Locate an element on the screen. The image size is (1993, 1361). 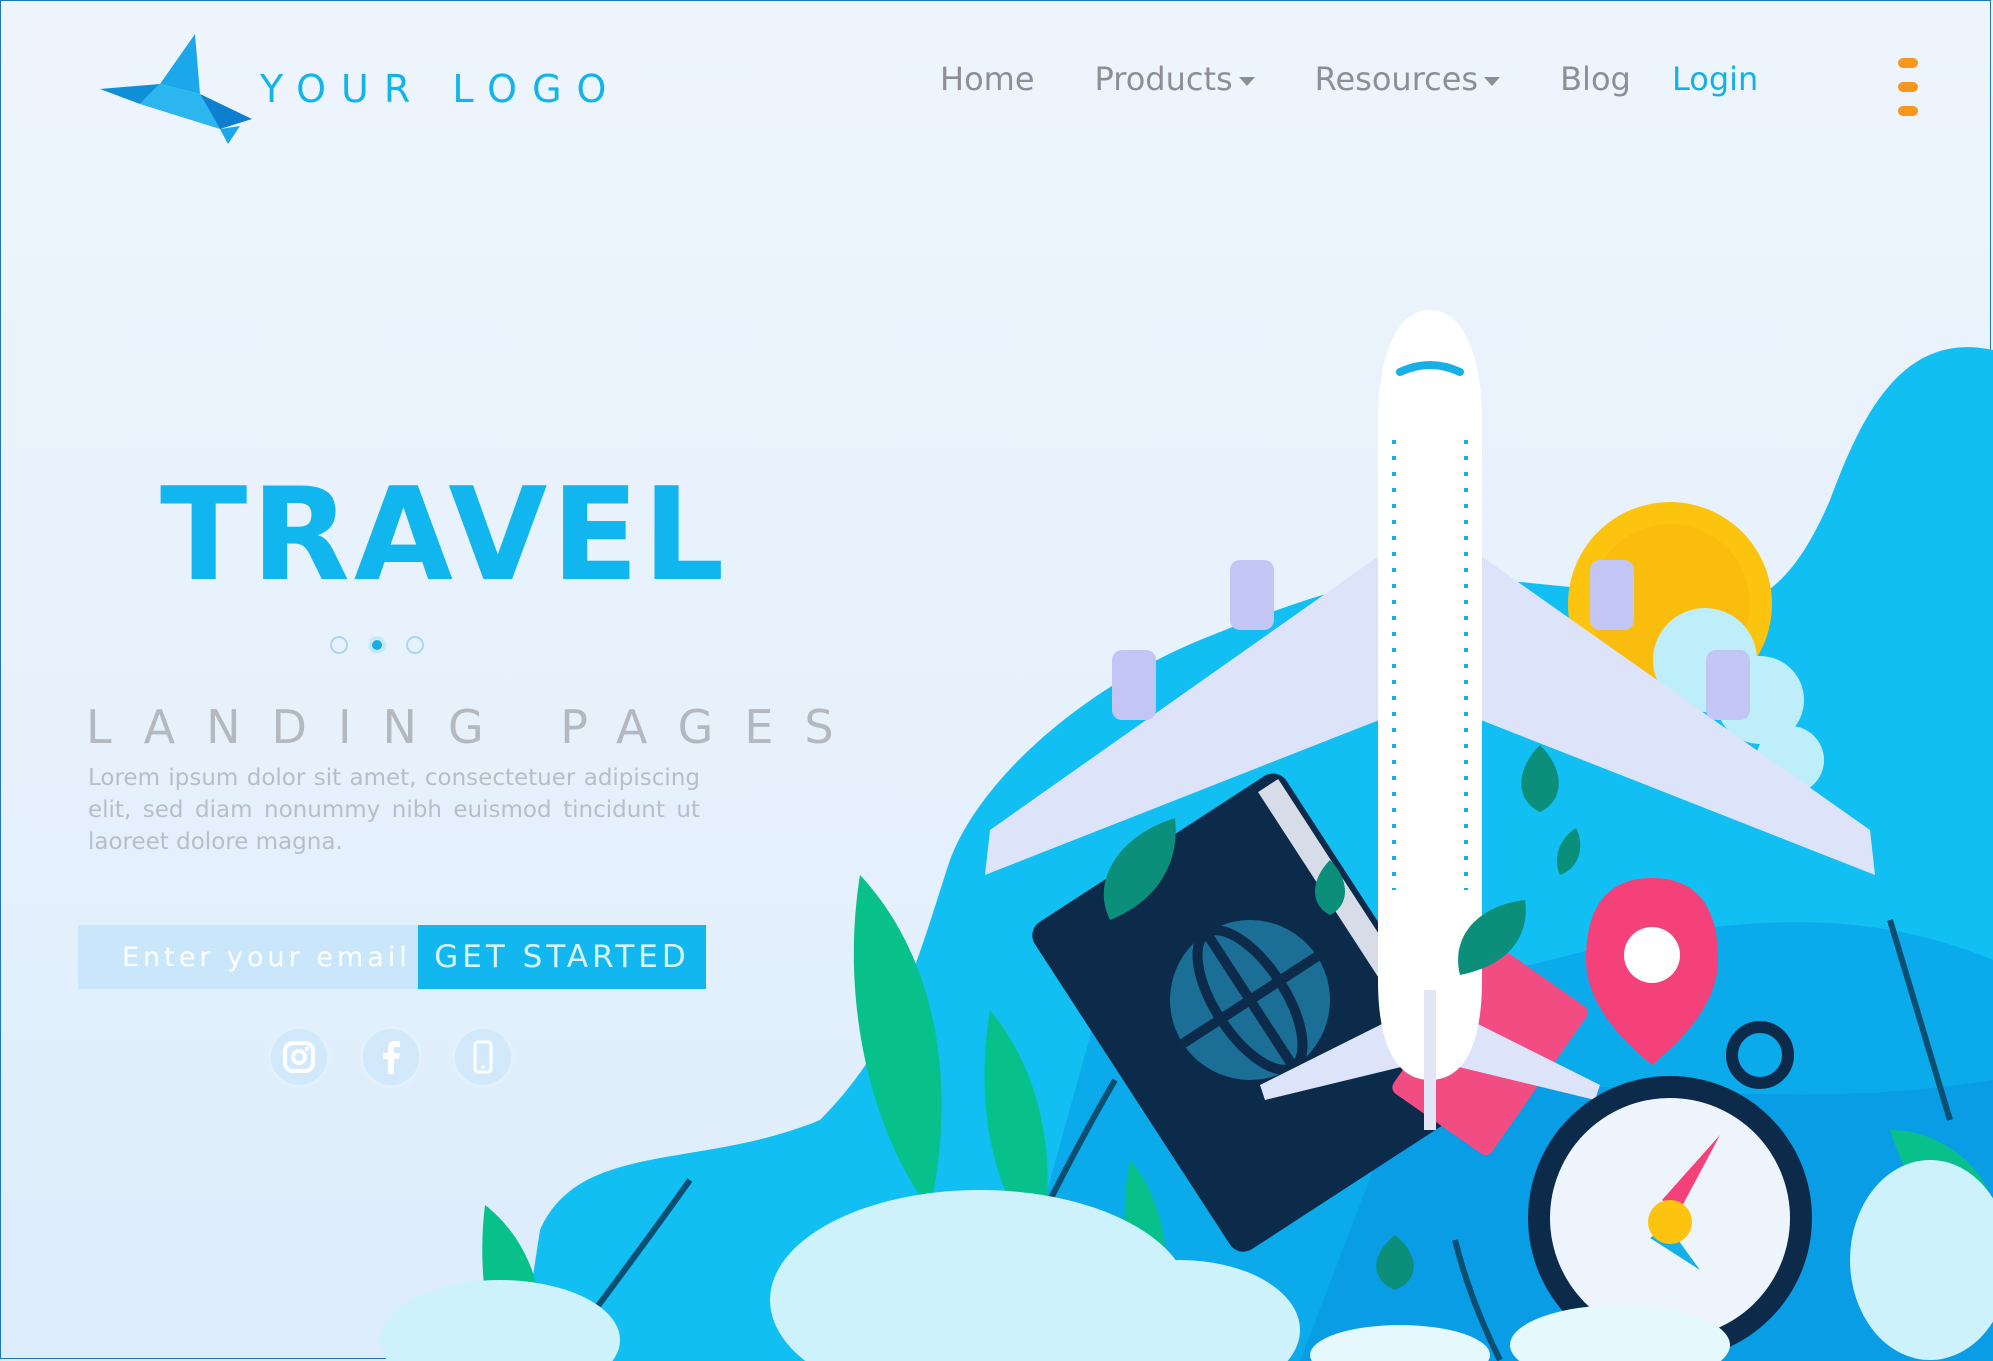
facebook-button is located at coordinates (391, 1057).